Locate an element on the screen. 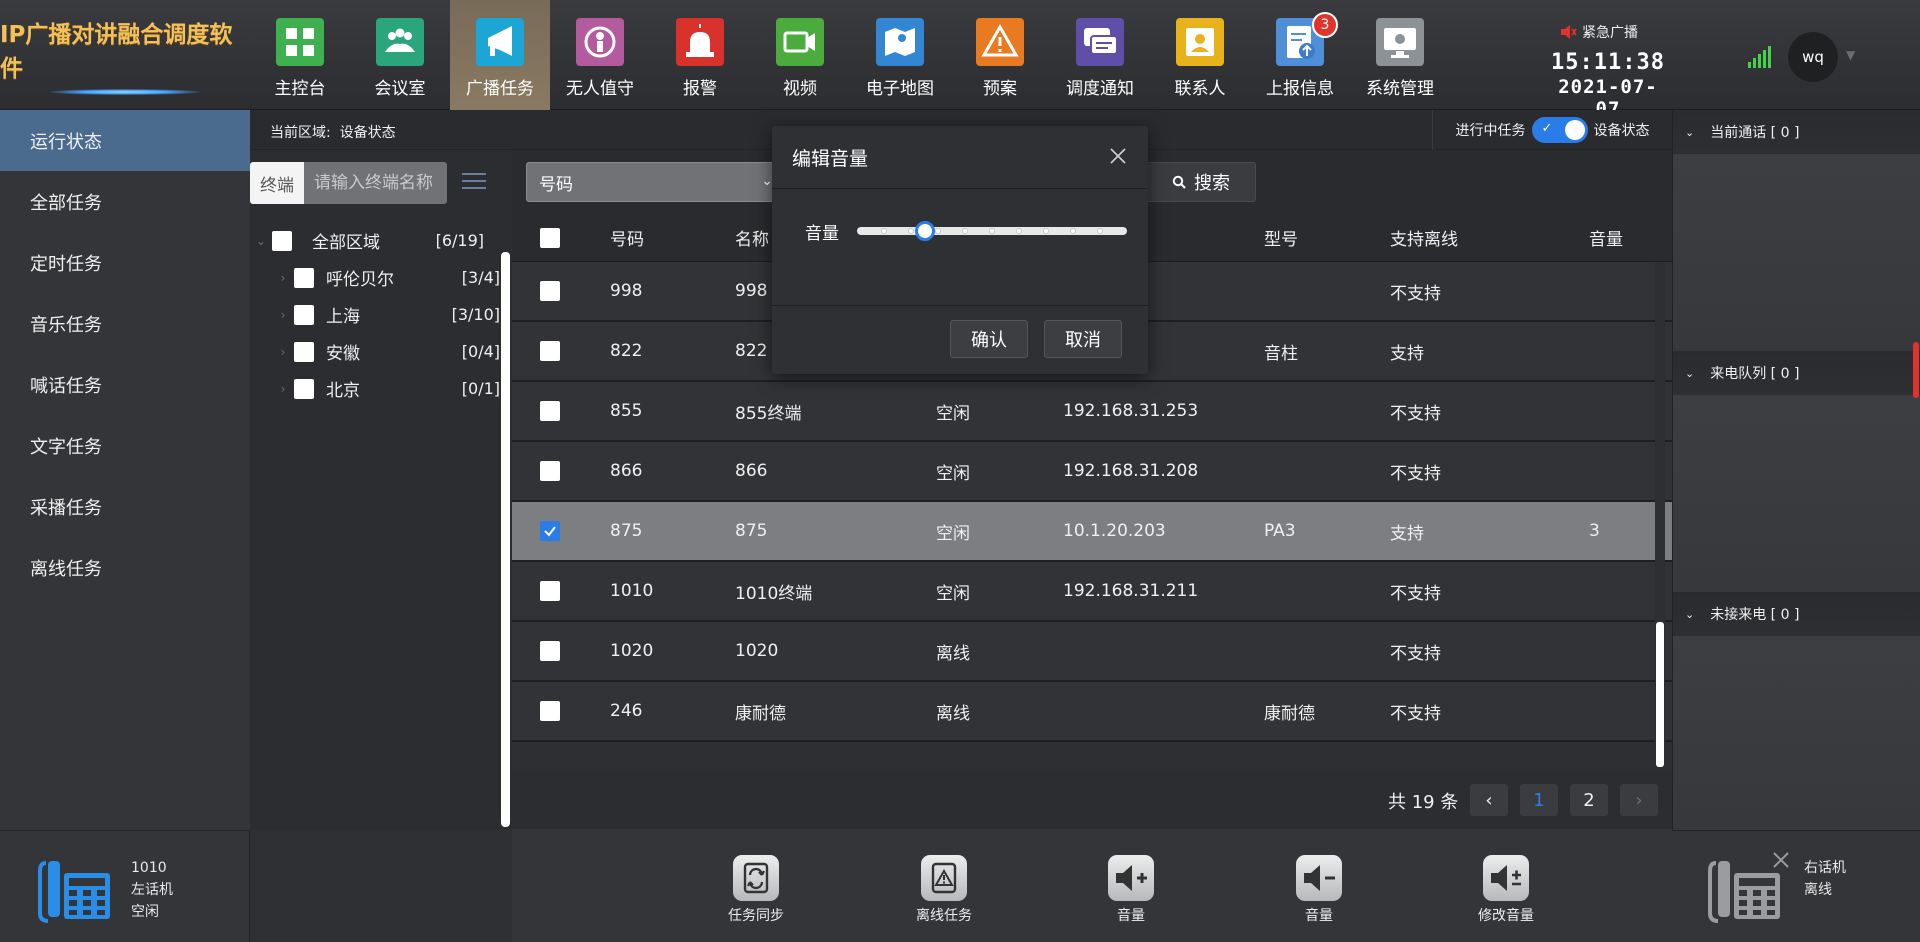 This screenshot has width=1920, height=942. volume-slider-handle is located at coordinates (925, 231).